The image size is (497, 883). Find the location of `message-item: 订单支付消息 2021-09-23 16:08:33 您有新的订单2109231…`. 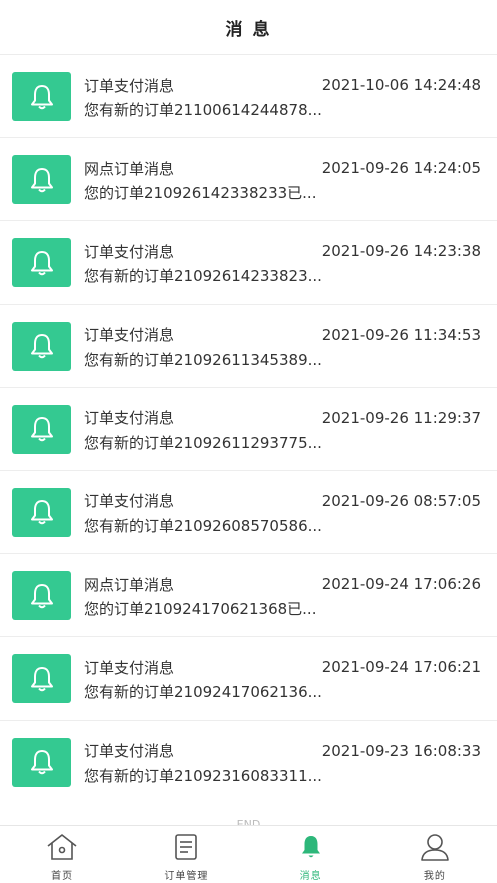

message-item: 订单支付消息 2021-09-23 16:08:33 您有新的订单2109231… is located at coordinates (248, 762).